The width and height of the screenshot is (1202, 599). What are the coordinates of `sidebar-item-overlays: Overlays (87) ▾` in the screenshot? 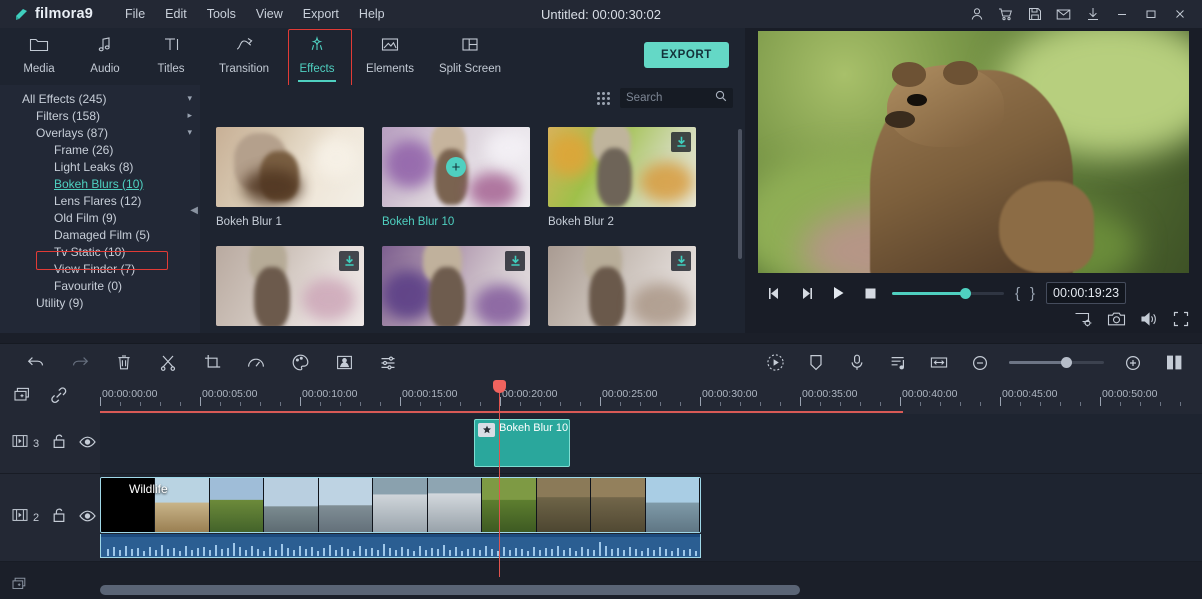 It's located at (100, 132).